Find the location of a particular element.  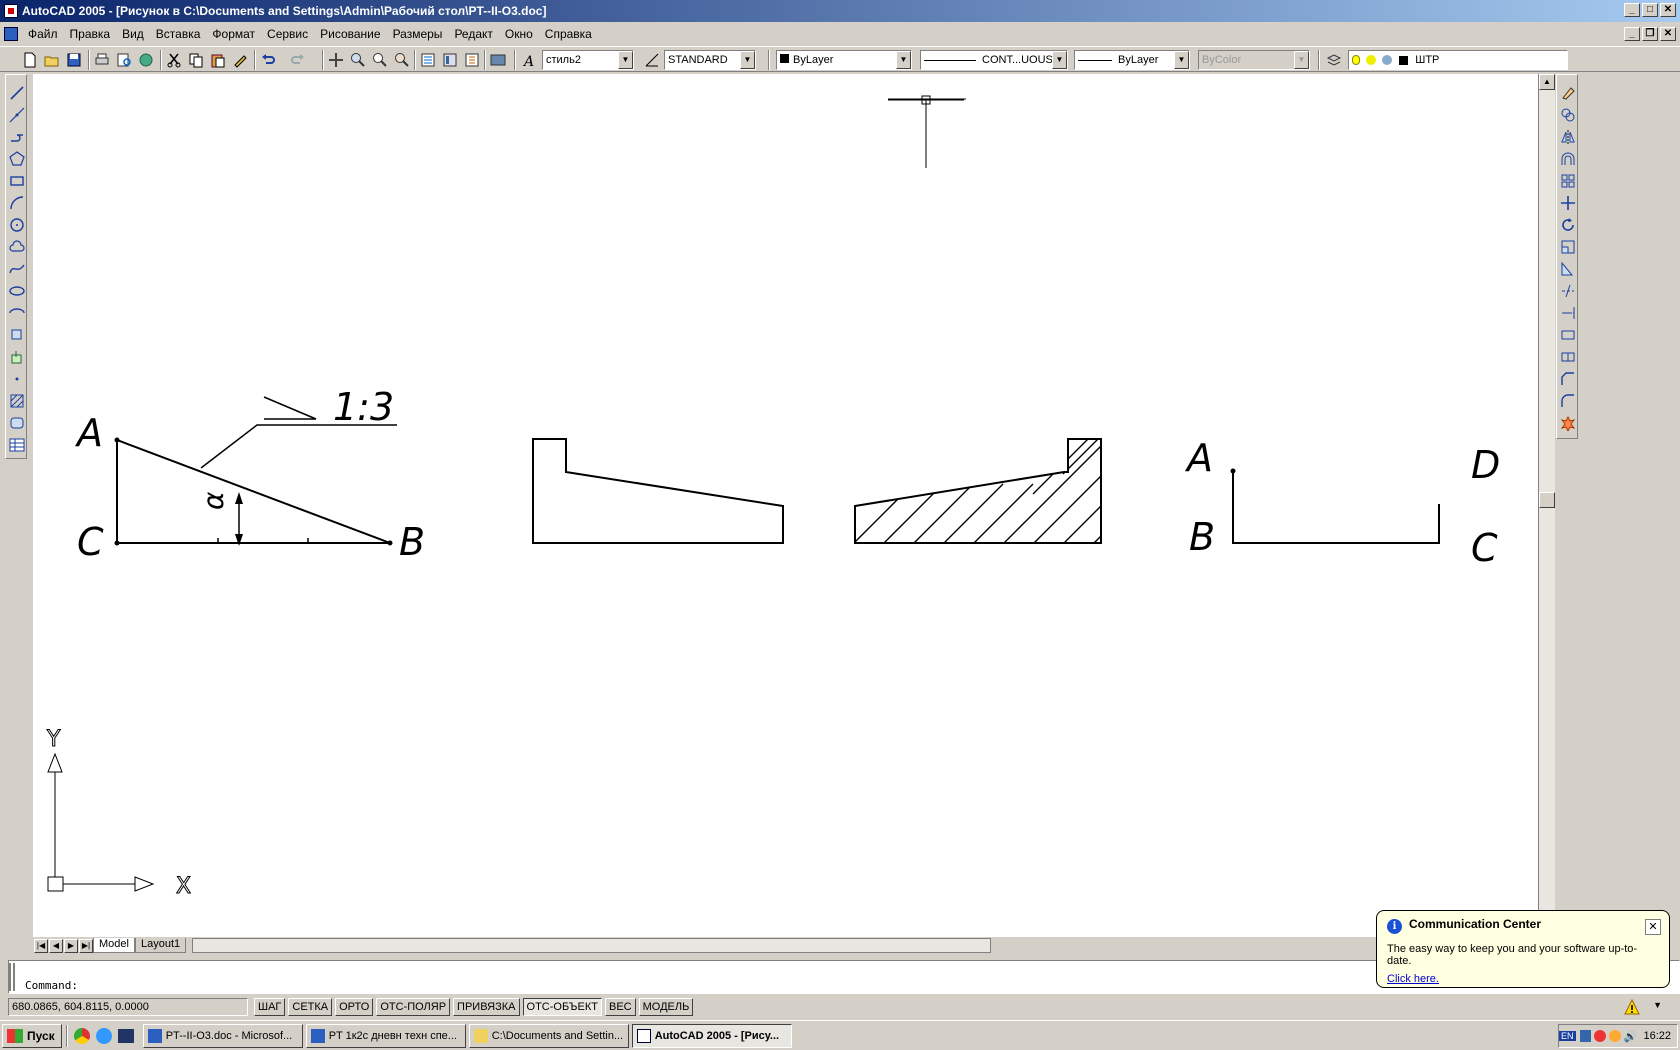

zoom-previous-icon is located at coordinates (402, 60).